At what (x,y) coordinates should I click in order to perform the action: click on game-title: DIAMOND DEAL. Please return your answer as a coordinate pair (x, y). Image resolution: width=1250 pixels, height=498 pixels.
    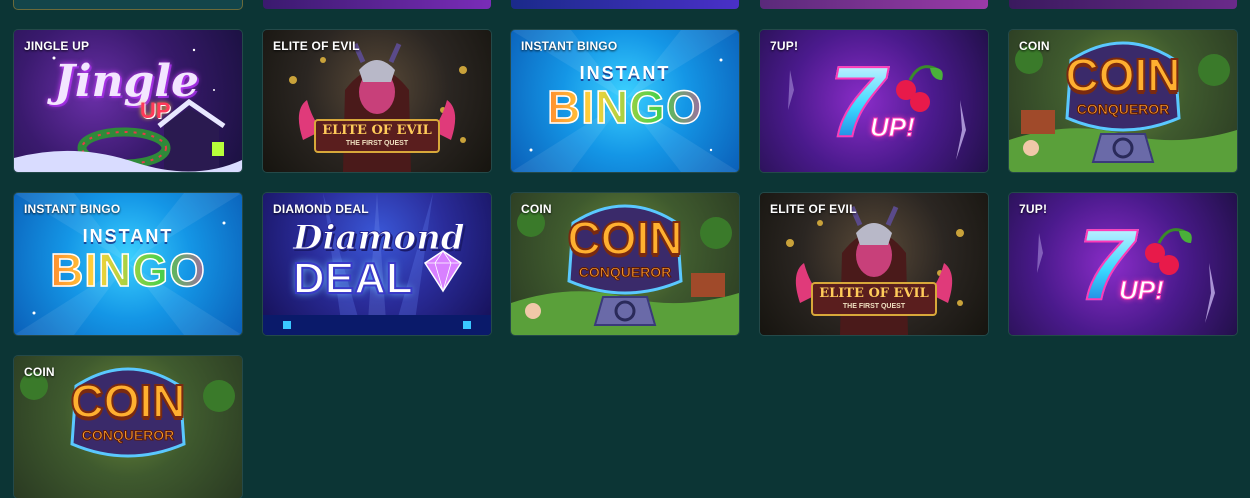
    Looking at the image, I should click on (321, 209).